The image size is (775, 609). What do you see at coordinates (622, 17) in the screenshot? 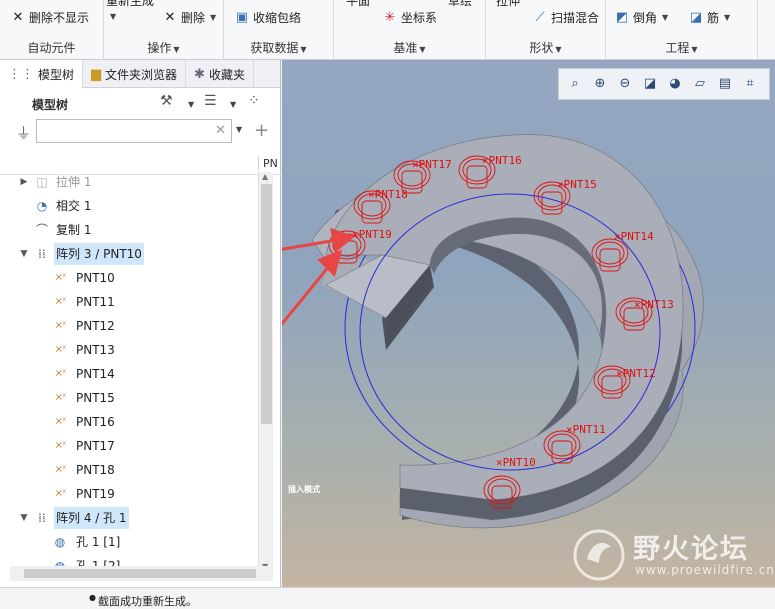
I see `chamfer-icon: ◩` at bounding box center [622, 17].